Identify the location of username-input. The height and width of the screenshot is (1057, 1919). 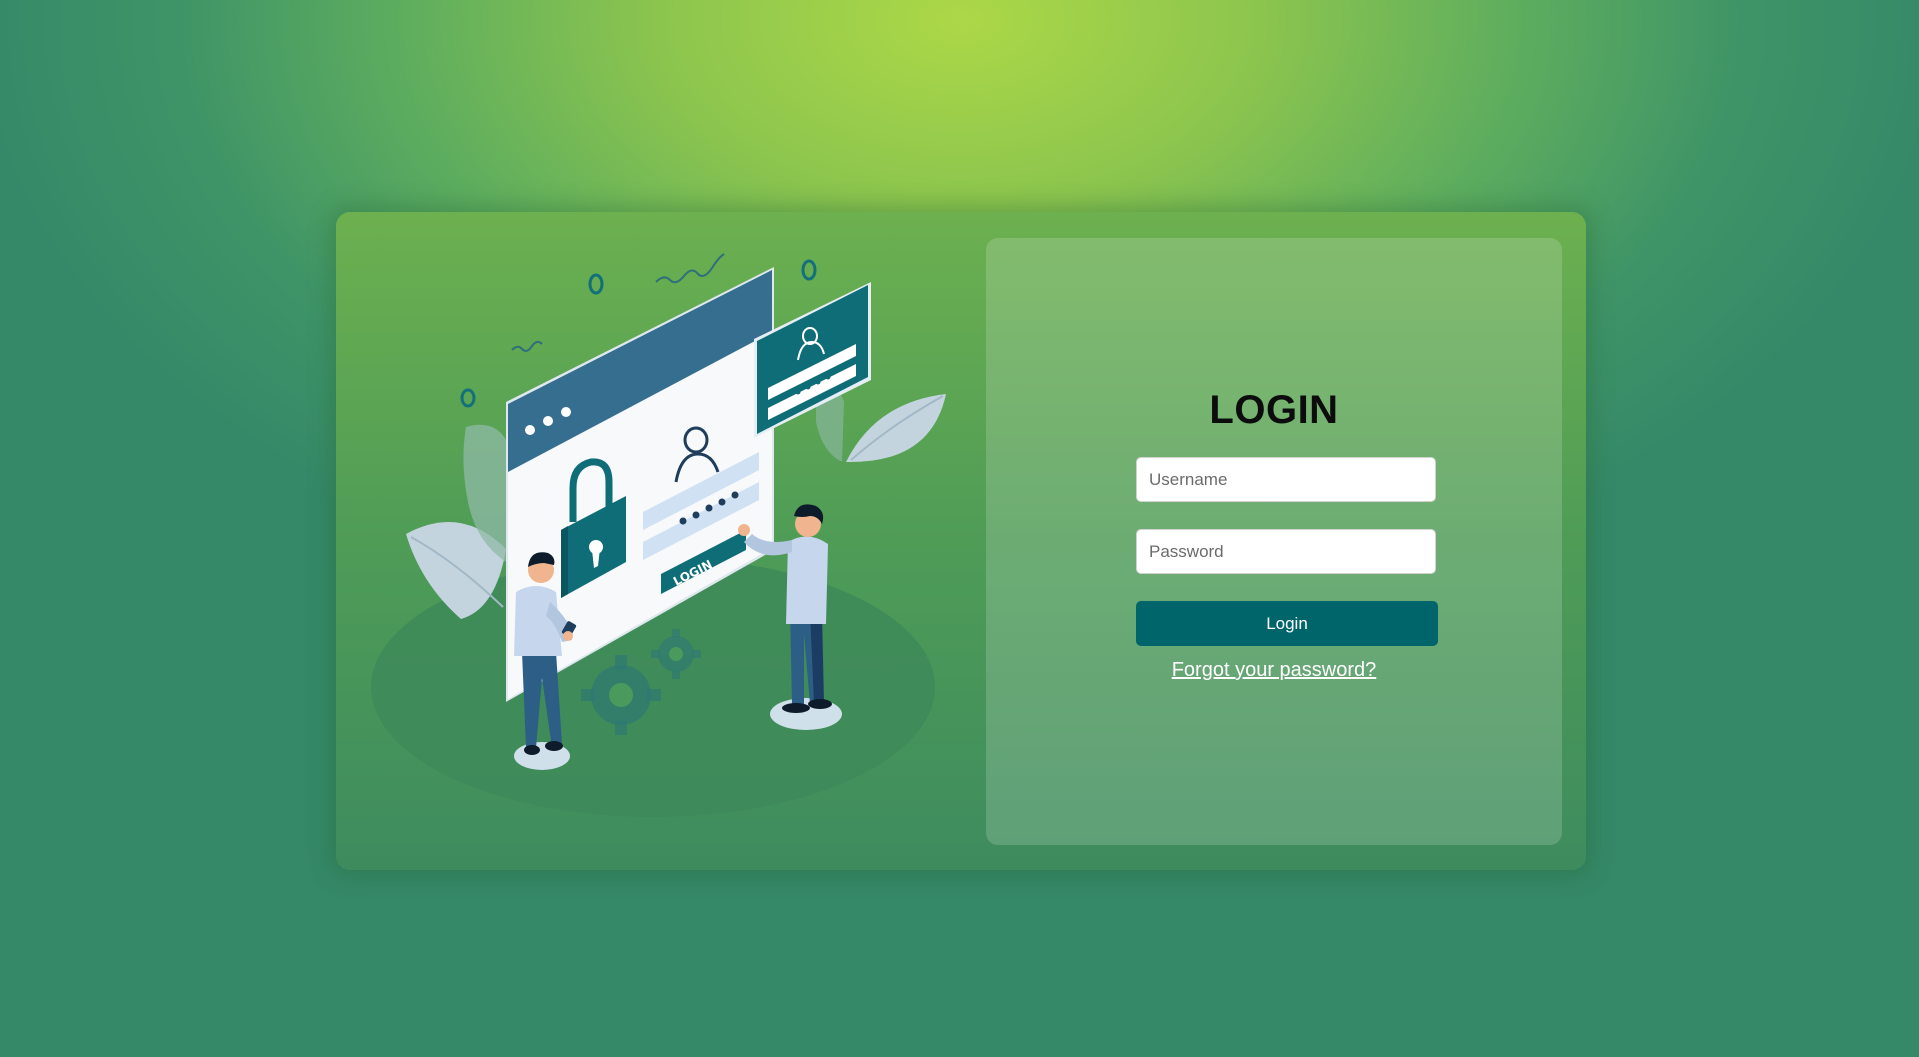
(1286, 479).